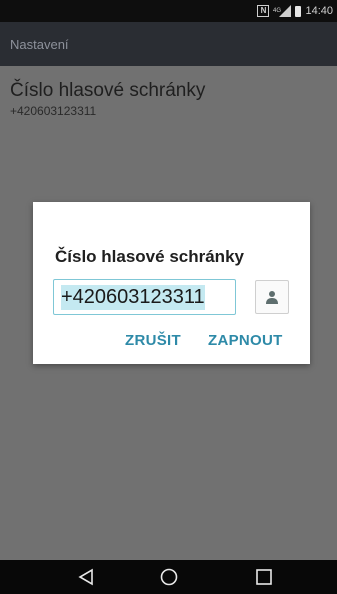  I want to click on home-button, so click(169, 577).